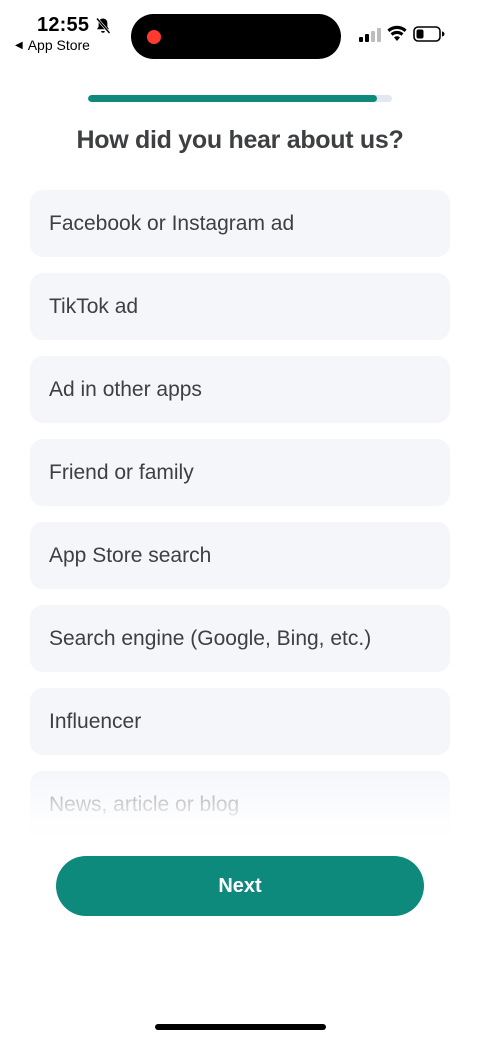  I want to click on dynamic-island, so click(236, 36).